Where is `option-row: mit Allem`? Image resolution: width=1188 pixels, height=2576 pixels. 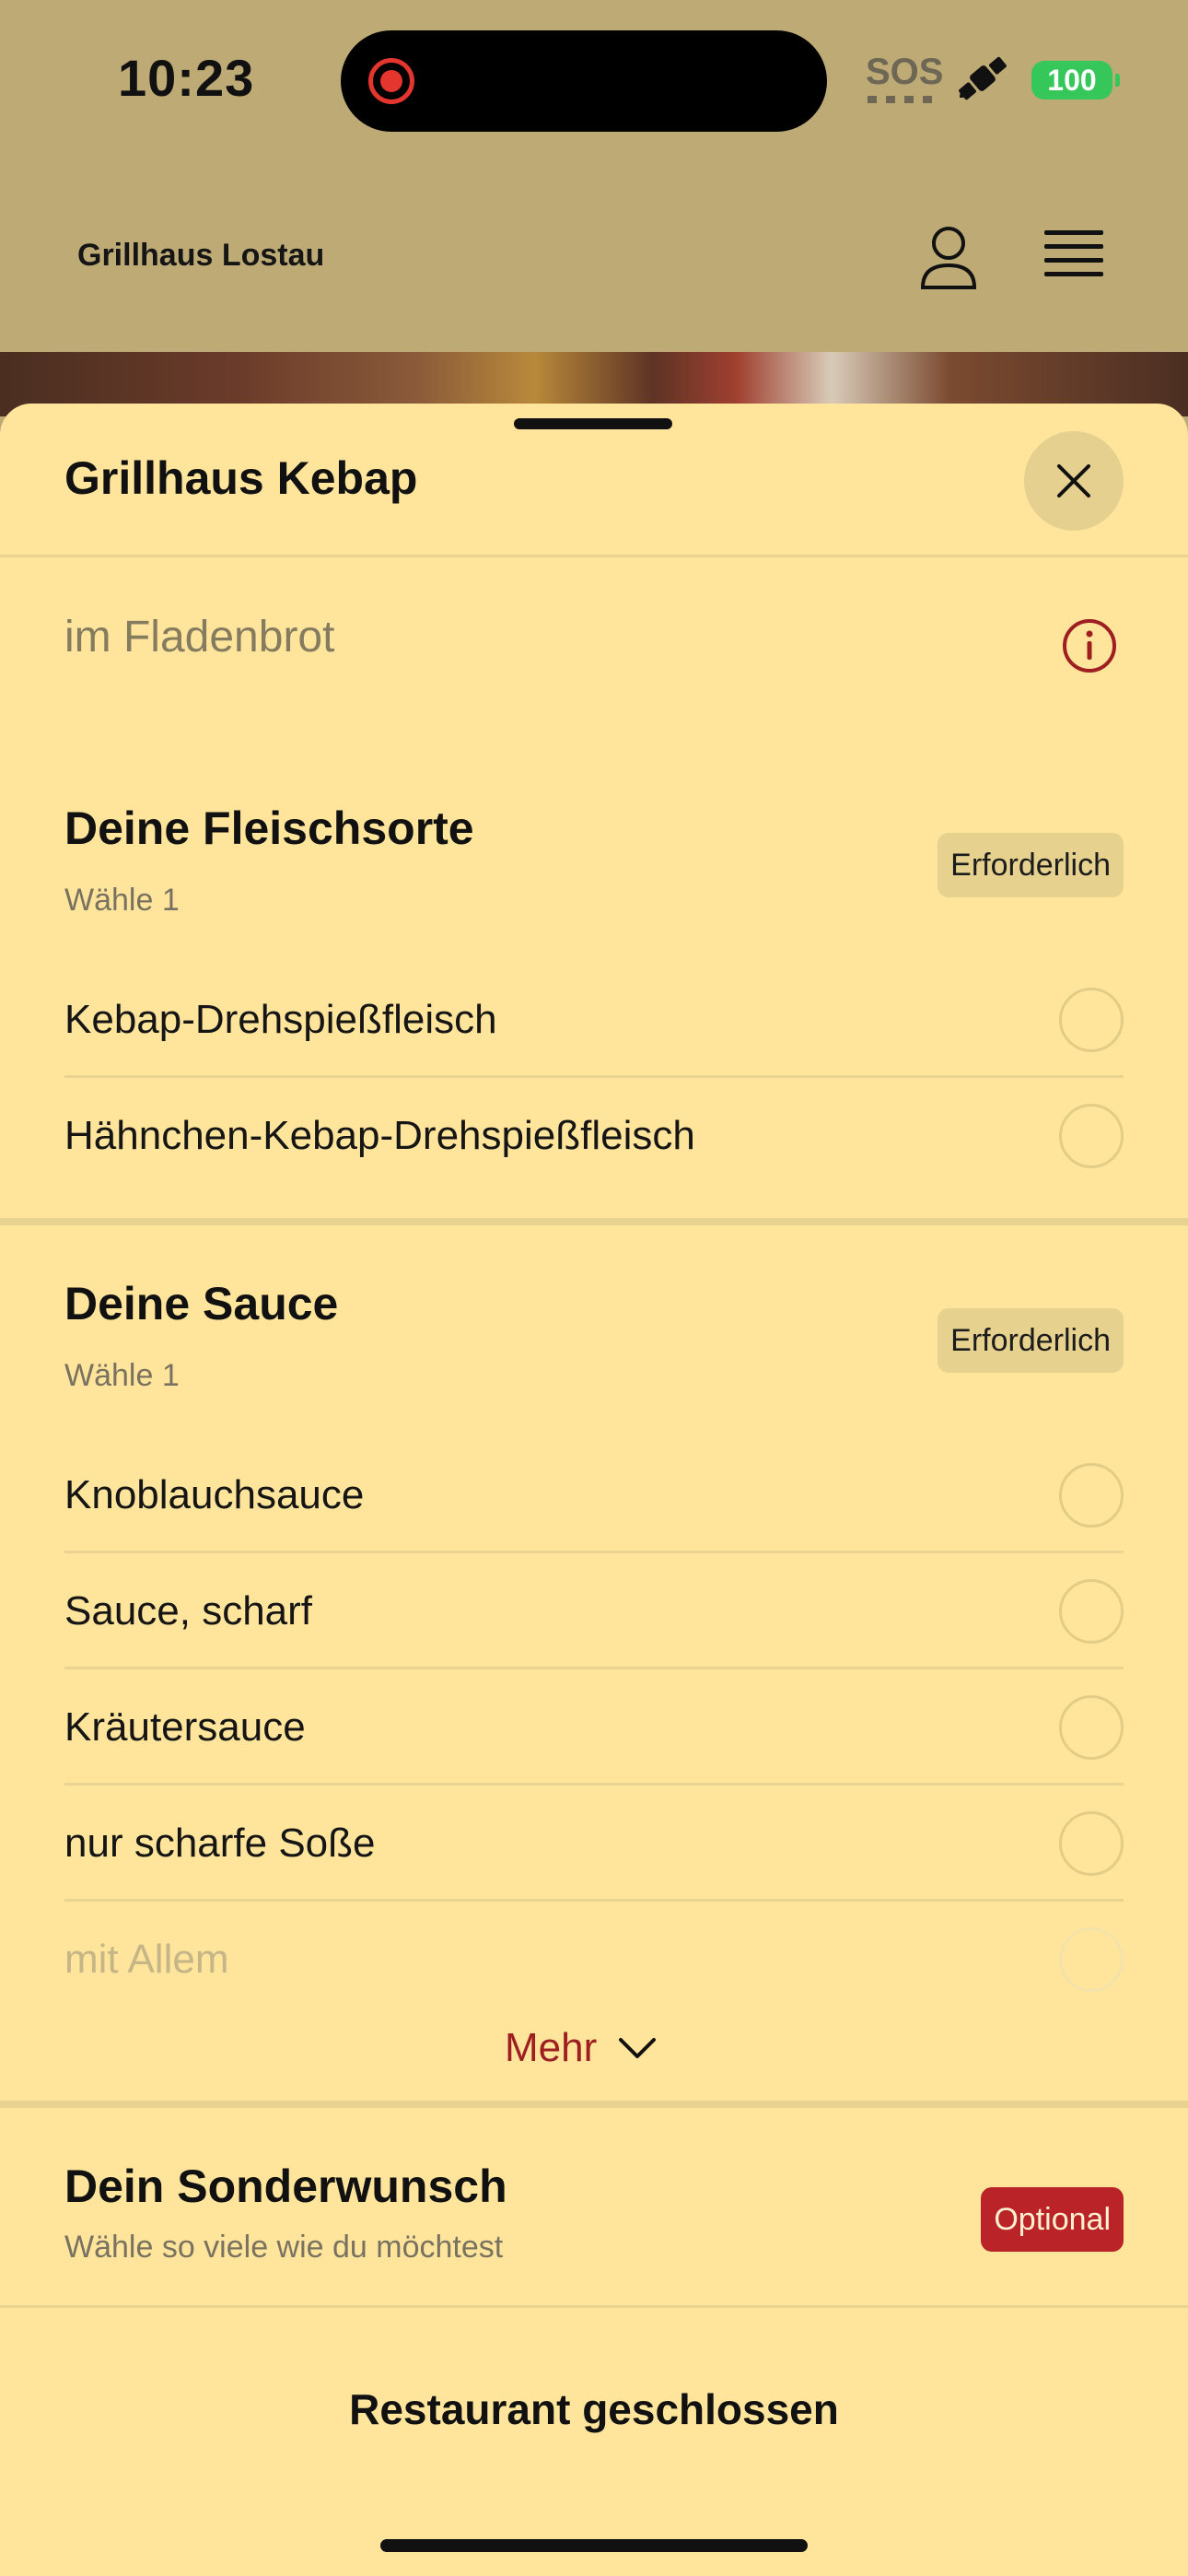 option-row: mit Allem is located at coordinates (594, 1960).